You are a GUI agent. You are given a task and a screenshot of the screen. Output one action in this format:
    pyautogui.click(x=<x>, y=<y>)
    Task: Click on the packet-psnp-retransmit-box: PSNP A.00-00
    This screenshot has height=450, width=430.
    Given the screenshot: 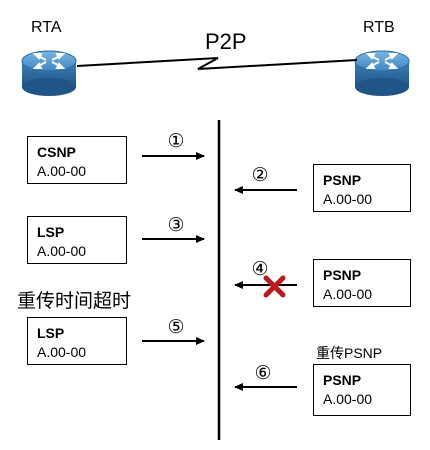 What is the action you would take?
    pyautogui.click(x=362, y=390)
    